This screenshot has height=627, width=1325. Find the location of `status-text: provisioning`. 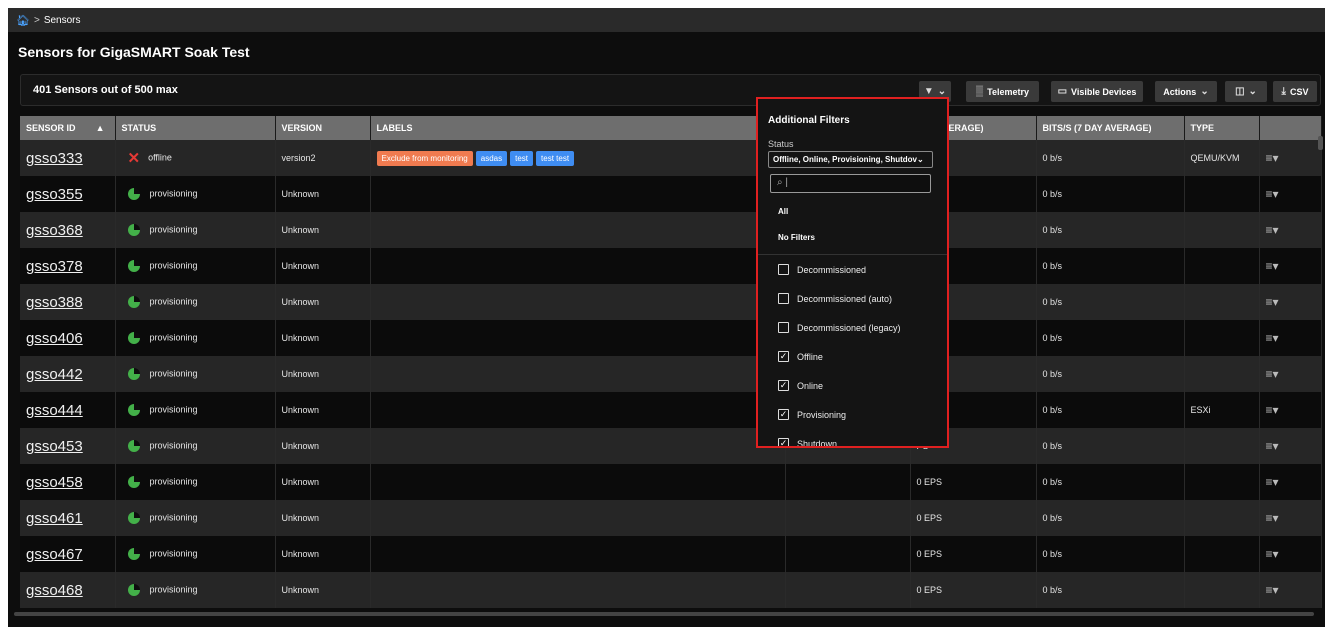

status-text: provisioning is located at coordinates (173, 409).